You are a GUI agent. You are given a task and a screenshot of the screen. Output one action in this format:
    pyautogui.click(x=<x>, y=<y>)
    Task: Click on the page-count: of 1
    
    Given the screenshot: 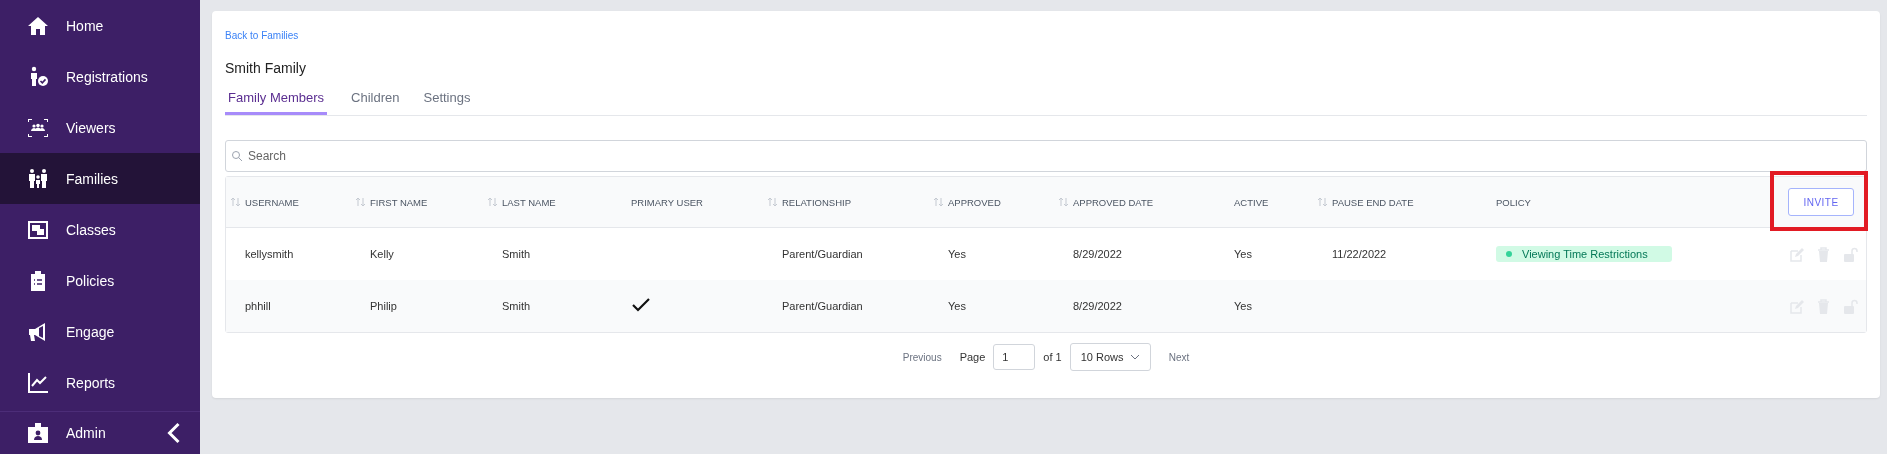 What is the action you would take?
    pyautogui.click(x=1052, y=357)
    